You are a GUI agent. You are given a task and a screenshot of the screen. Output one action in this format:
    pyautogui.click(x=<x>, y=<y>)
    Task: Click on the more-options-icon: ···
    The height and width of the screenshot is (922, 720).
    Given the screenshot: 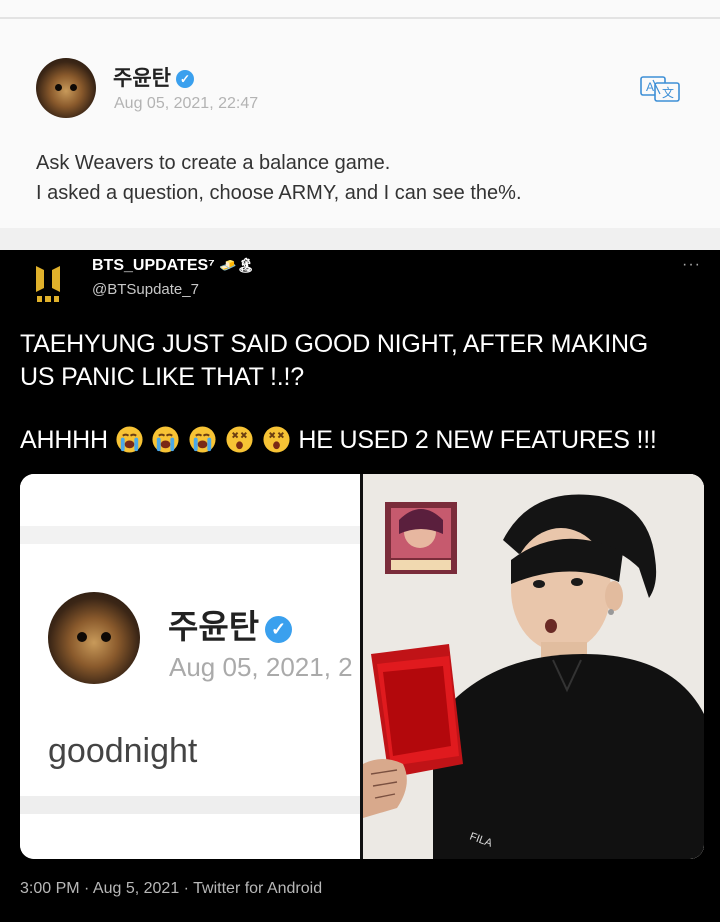 What is the action you would take?
    pyautogui.click(x=691, y=265)
    